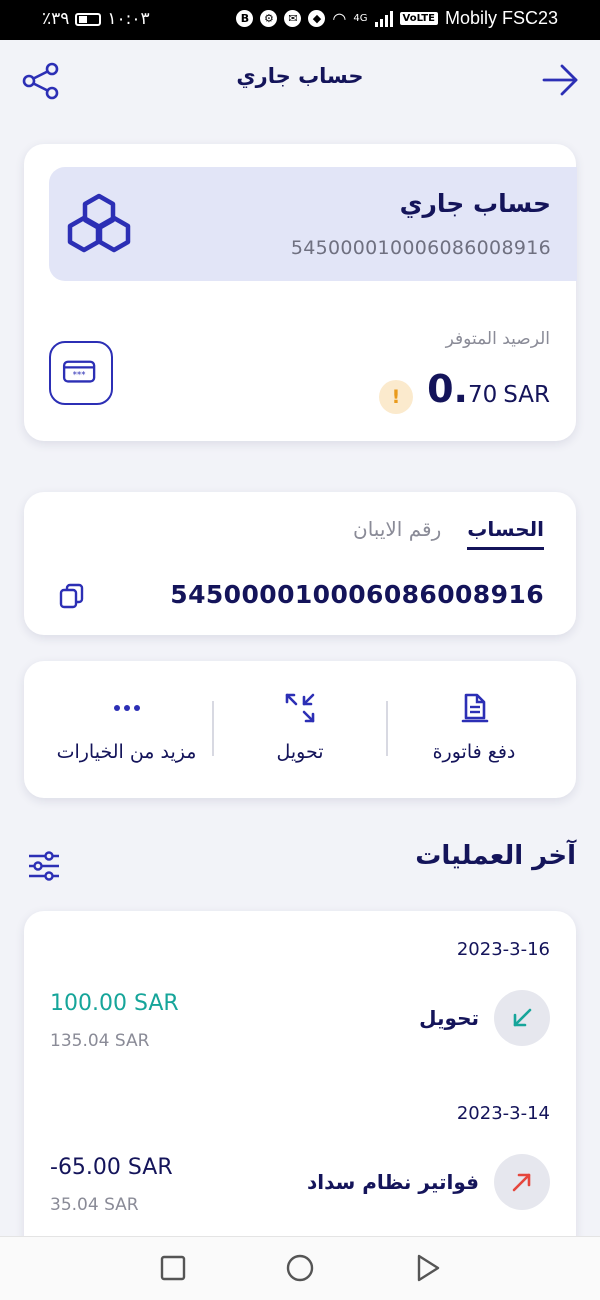  What do you see at coordinates (56, 19) in the screenshot?
I see `battery-level: ٣٩٪` at bounding box center [56, 19].